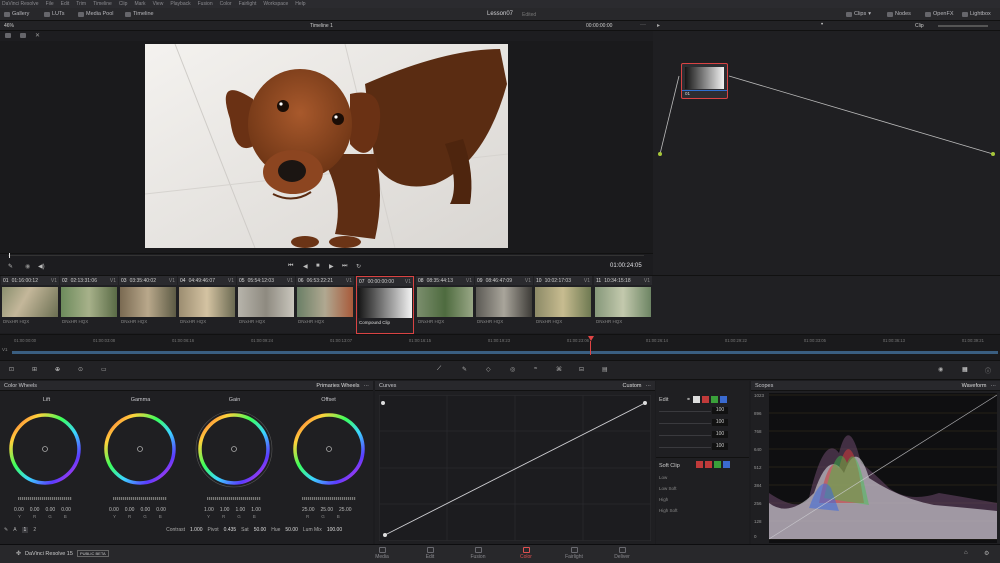  Describe the element at coordinates (430, 553) in the screenshot. I see `page-edit: Edit` at that location.